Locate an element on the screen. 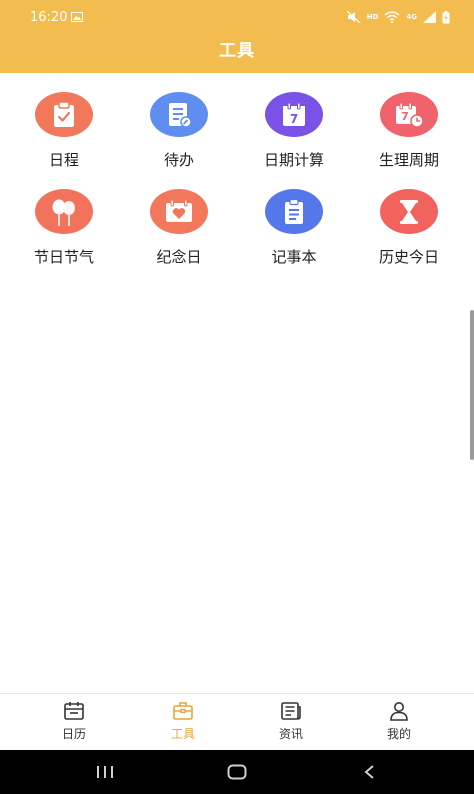 Image resolution: width=474 pixels, height=794 pixels. tool-label: 日程 is located at coordinates (63, 160).